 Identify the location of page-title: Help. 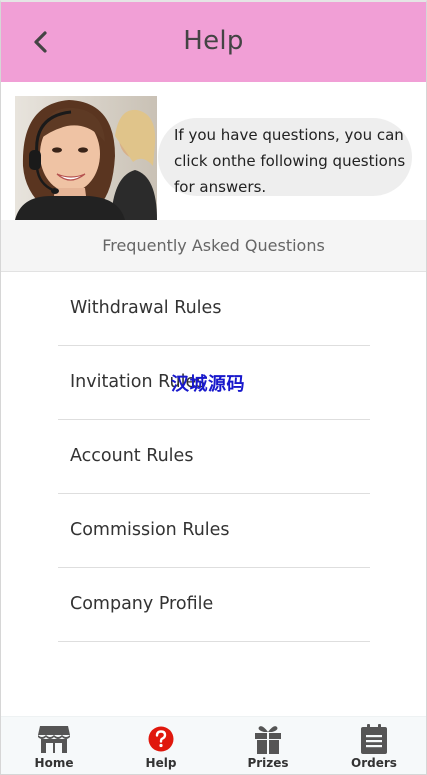
(213, 41).